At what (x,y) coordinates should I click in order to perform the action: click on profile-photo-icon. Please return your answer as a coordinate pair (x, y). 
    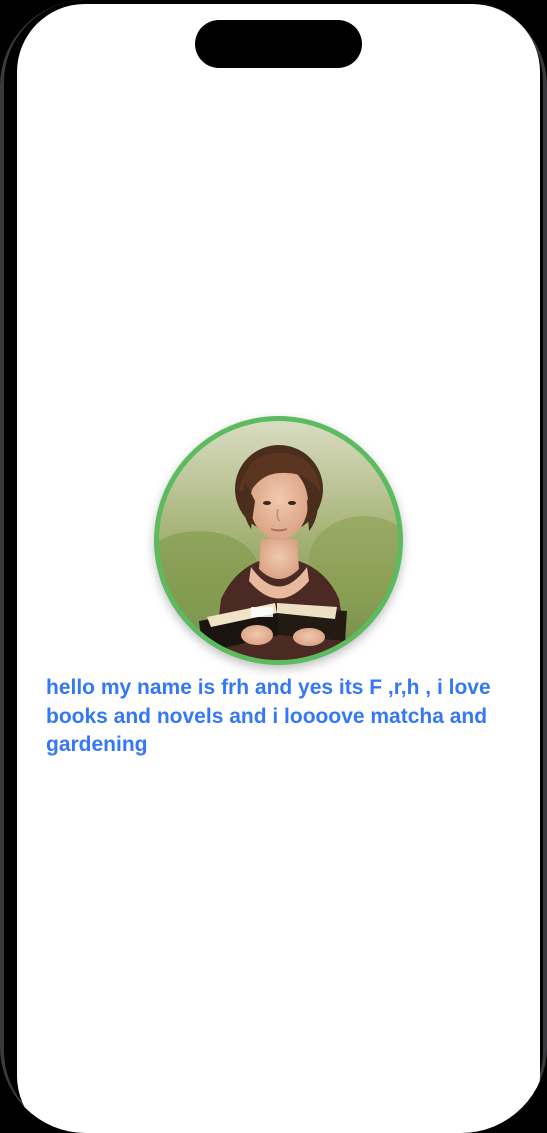
    Looking at the image, I should click on (278, 540).